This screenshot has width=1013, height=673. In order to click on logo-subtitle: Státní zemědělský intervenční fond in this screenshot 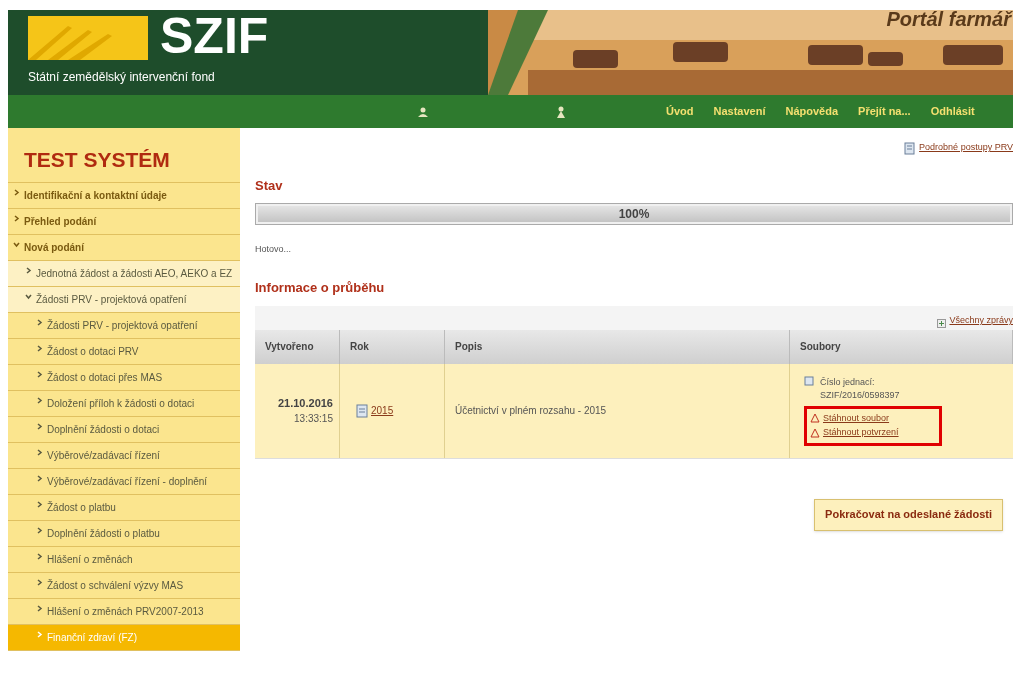, I will do `click(122, 77)`.